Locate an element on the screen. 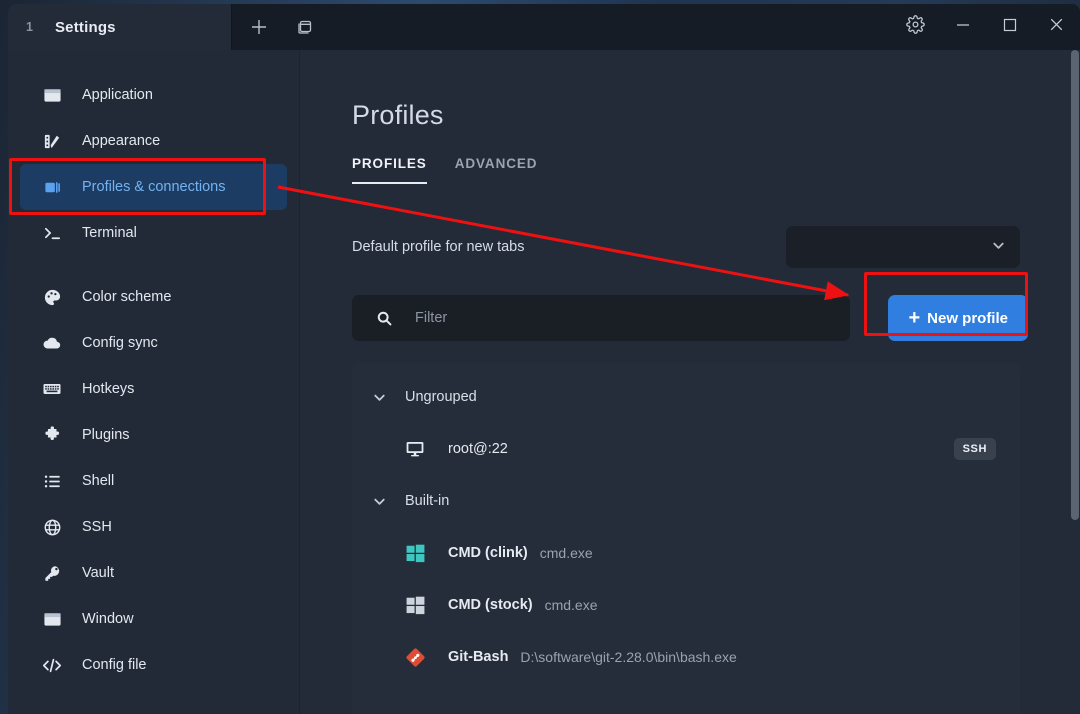 This screenshot has width=1080, height=714. maximize-button is located at coordinates (1009, 27).